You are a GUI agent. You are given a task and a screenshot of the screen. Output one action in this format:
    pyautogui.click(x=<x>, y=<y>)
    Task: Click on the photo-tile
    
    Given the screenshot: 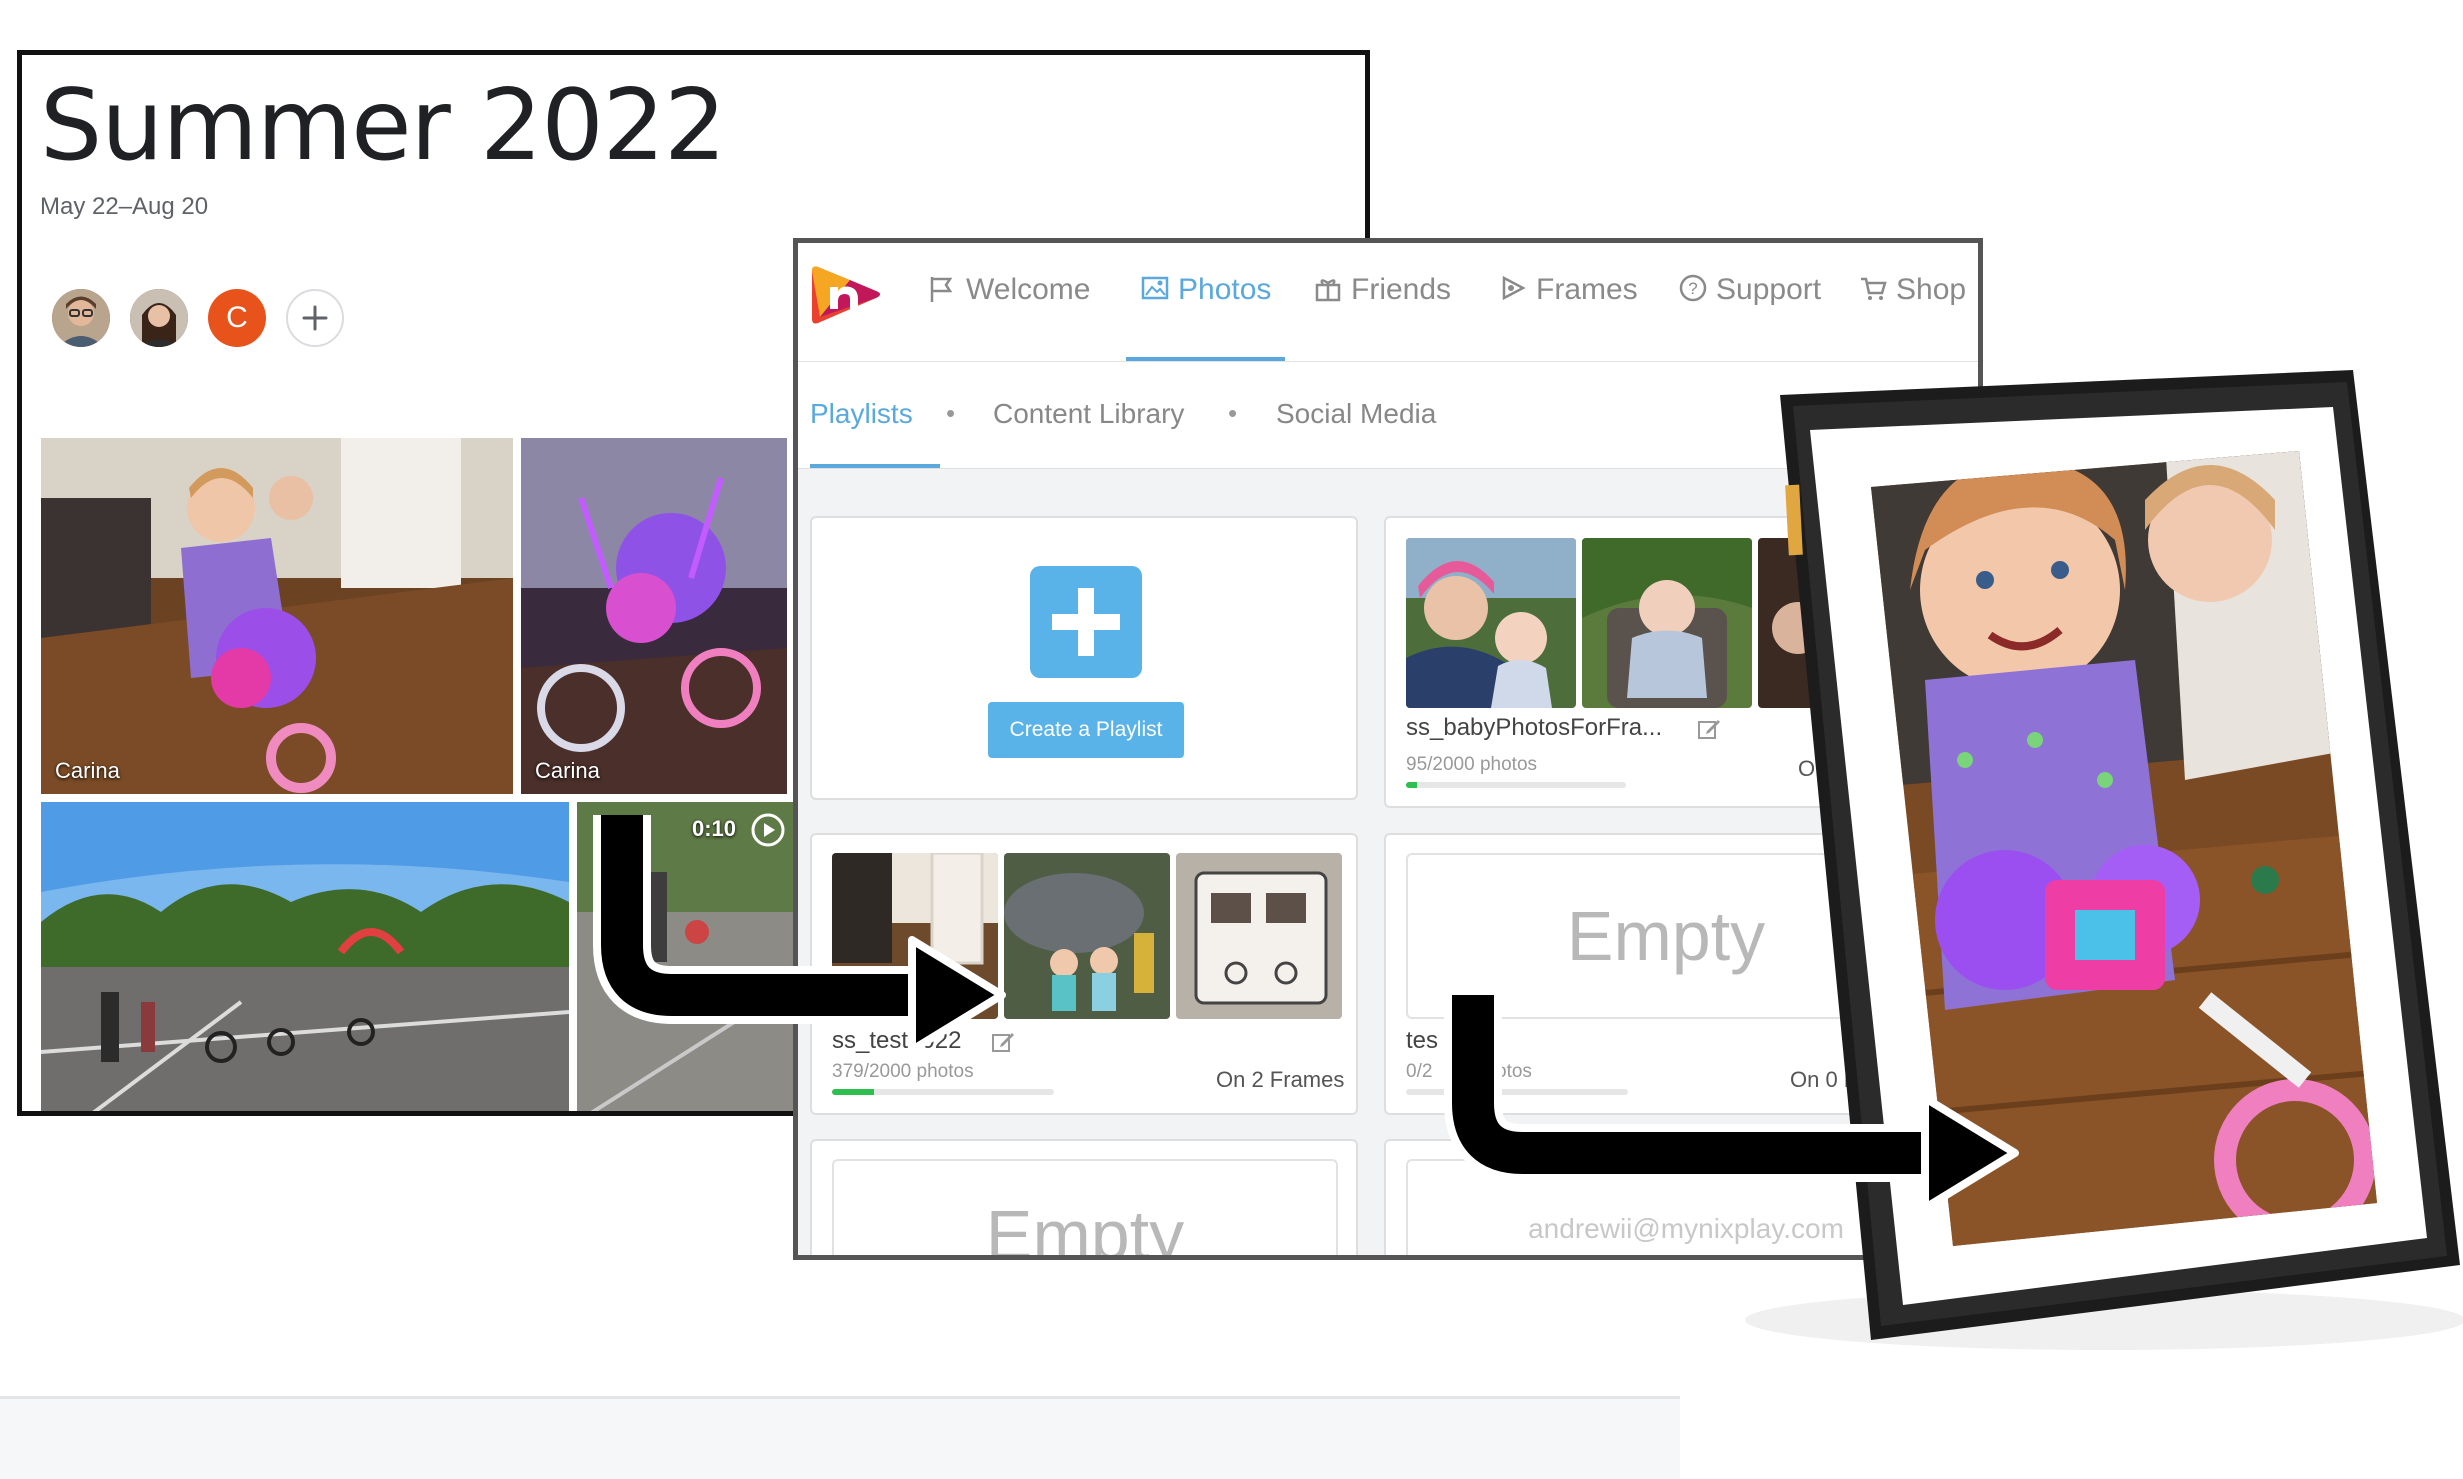 What is the action you would take?
    pyautogui.click(x=305, y=956)
    